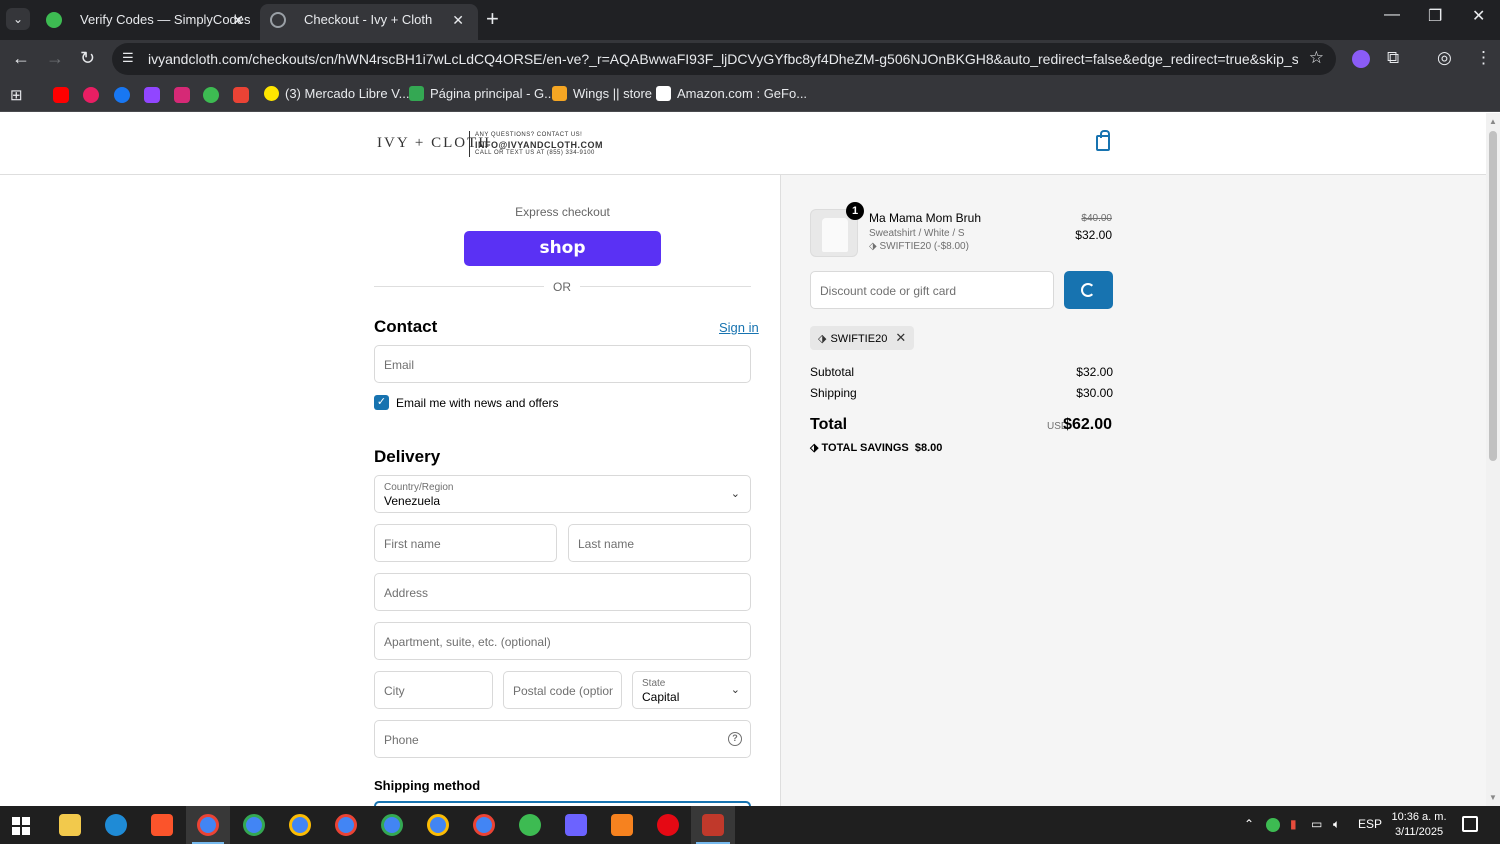 This screenshot has height=844, width=1500. What do you see at coordinates (61, 95) in the screenshot?
I see `youtube-bookmark-icon` at bounding box center [61, 95].